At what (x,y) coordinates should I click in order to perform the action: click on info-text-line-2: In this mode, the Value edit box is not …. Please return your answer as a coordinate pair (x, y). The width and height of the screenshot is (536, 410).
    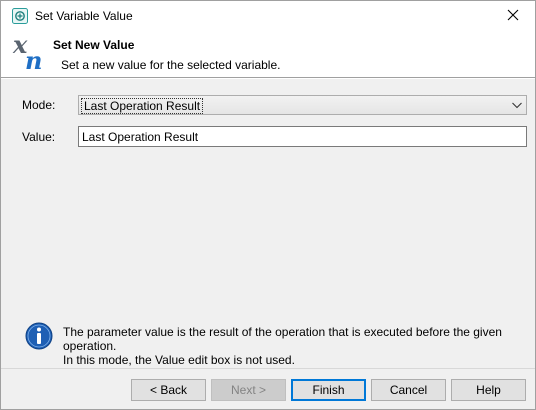
    Looking at the image, I should click on (179, 360).